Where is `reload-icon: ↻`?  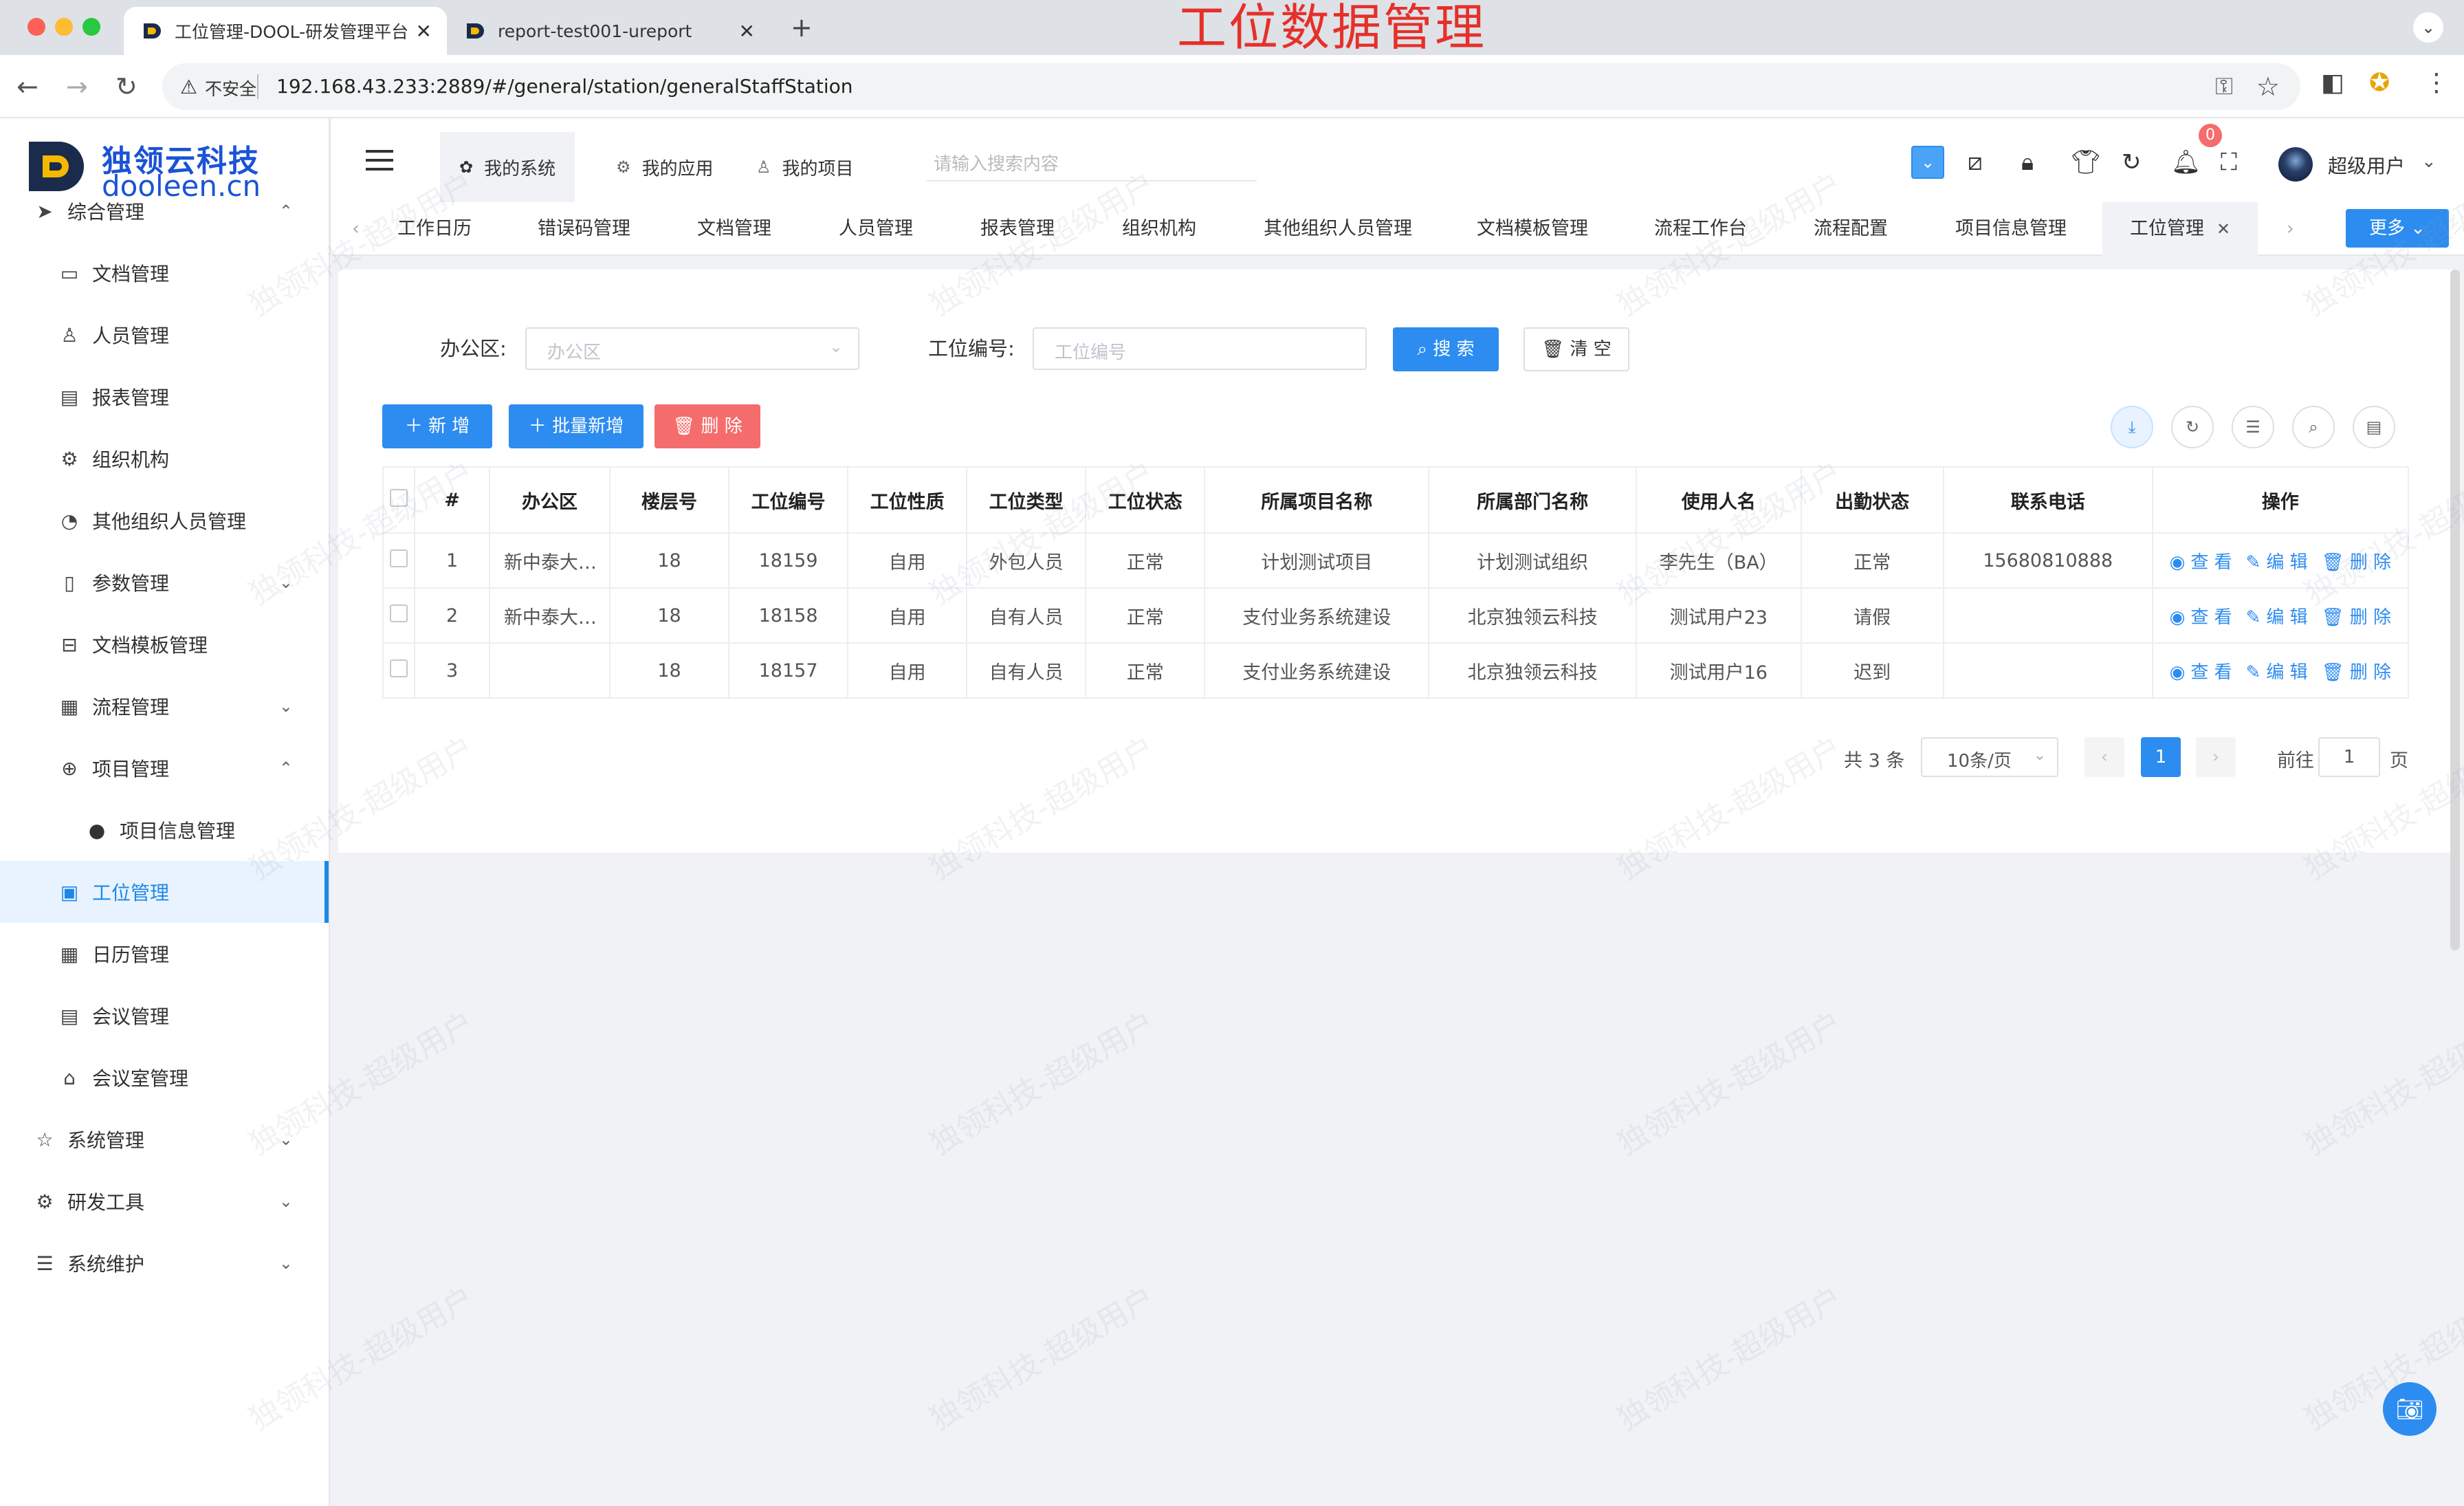 reload-icon: ↻ is located at coordinates (127, 87).